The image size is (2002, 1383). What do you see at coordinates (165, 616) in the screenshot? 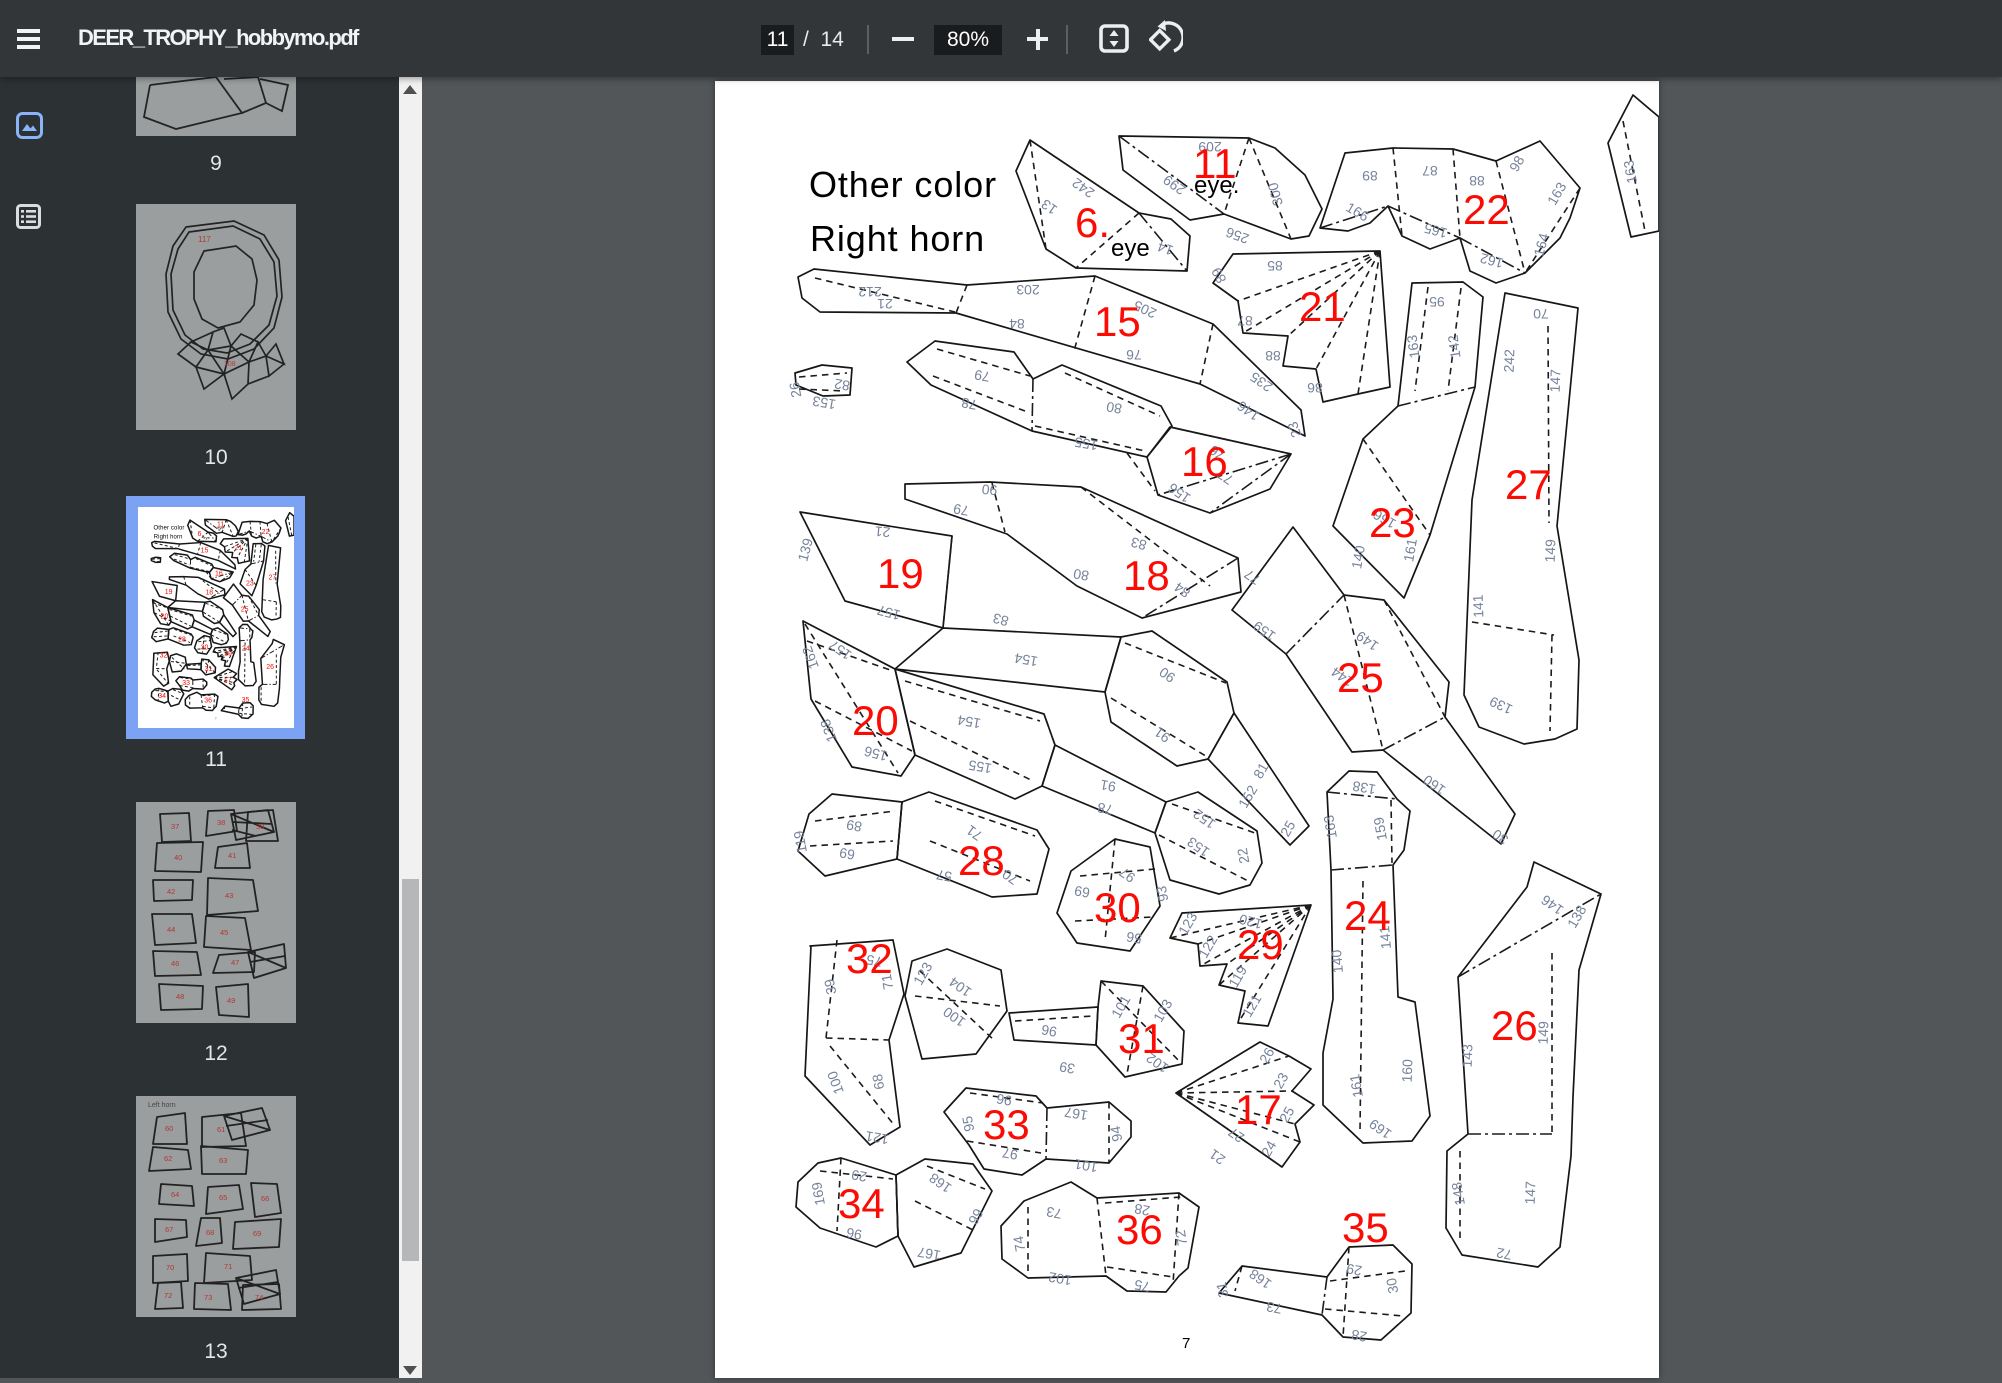
I see `svg-text: 20` at bounding box center [165, 616].